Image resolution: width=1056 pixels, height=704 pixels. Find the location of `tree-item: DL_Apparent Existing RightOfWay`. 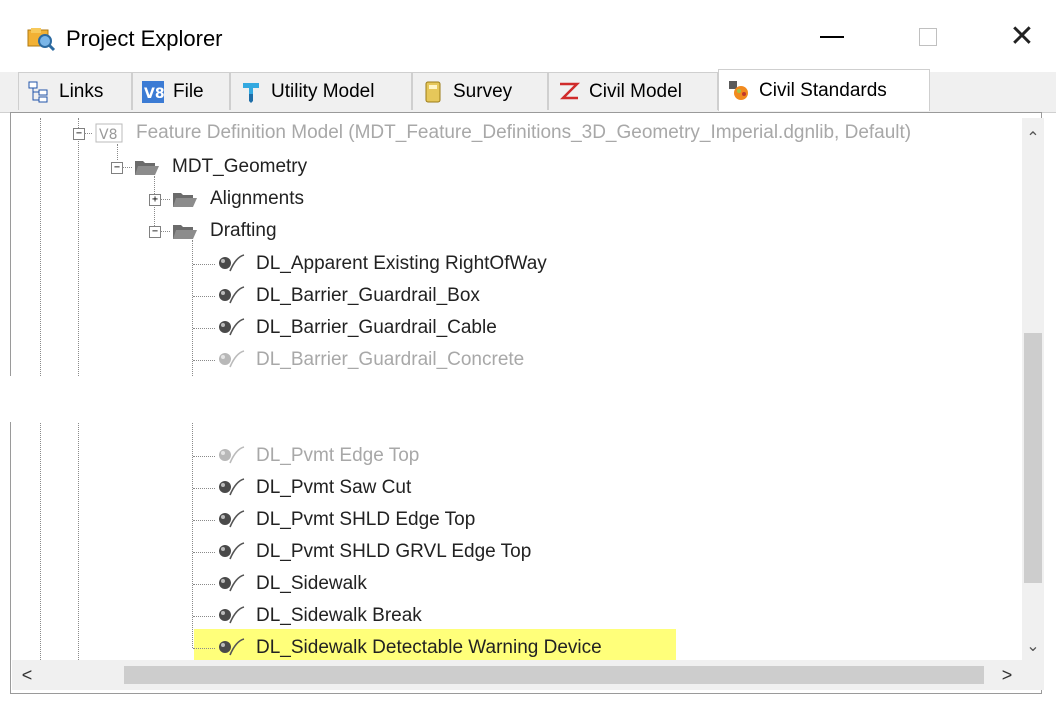

tree-item: DL_Apparent Existing RightOfWay is located at coordinates (380, 264).